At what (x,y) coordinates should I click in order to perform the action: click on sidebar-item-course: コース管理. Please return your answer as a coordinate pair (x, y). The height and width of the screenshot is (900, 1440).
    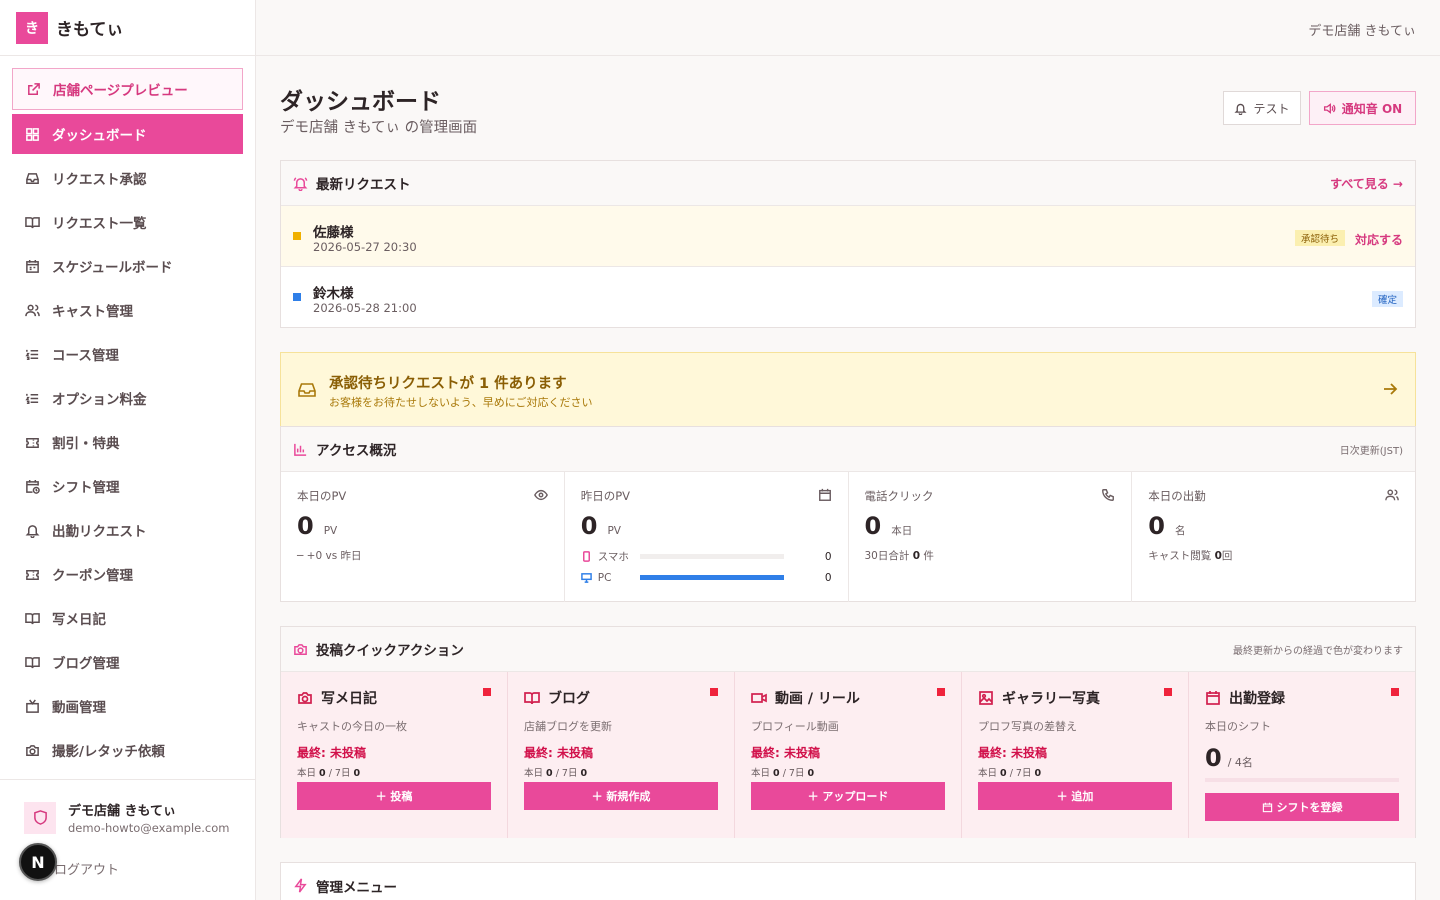
    Looking at the image, I should click on (127, 354).